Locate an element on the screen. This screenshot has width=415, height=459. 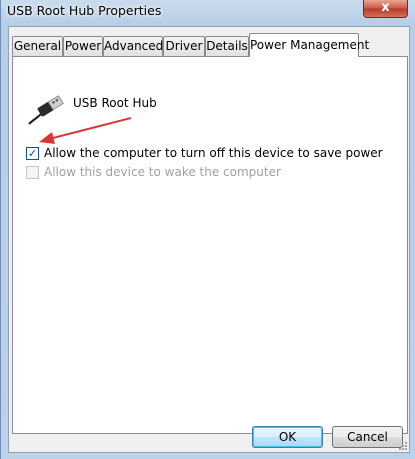
tab-details: Details is located at coordinates (227, 46).